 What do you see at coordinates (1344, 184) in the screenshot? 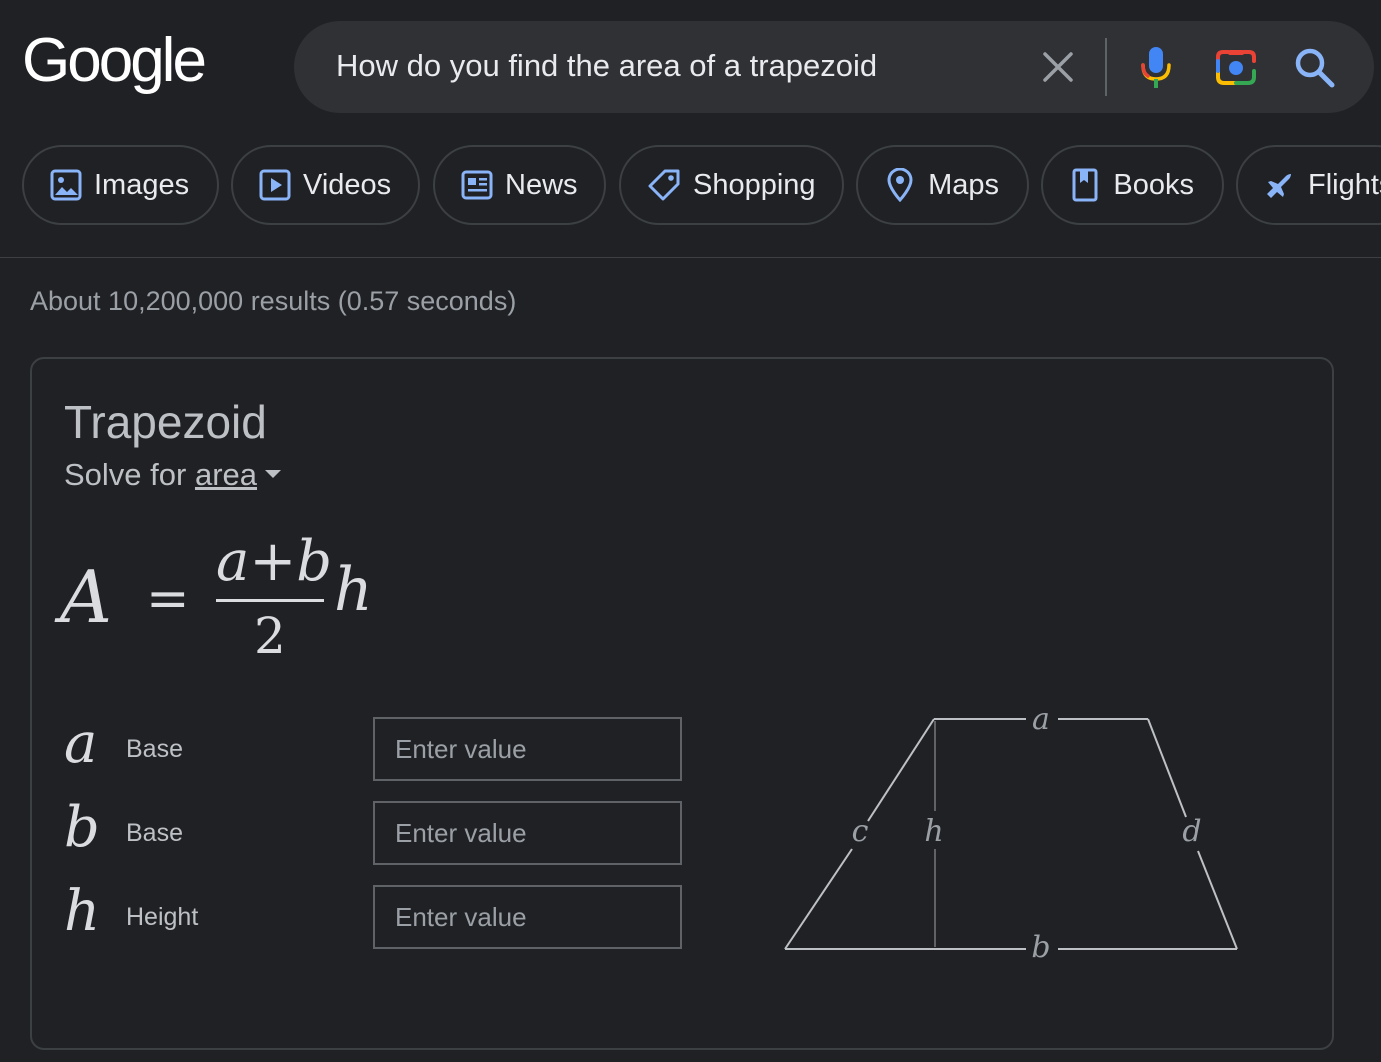
I see `chip-label: Flights` at bounding box center [1344, 184].